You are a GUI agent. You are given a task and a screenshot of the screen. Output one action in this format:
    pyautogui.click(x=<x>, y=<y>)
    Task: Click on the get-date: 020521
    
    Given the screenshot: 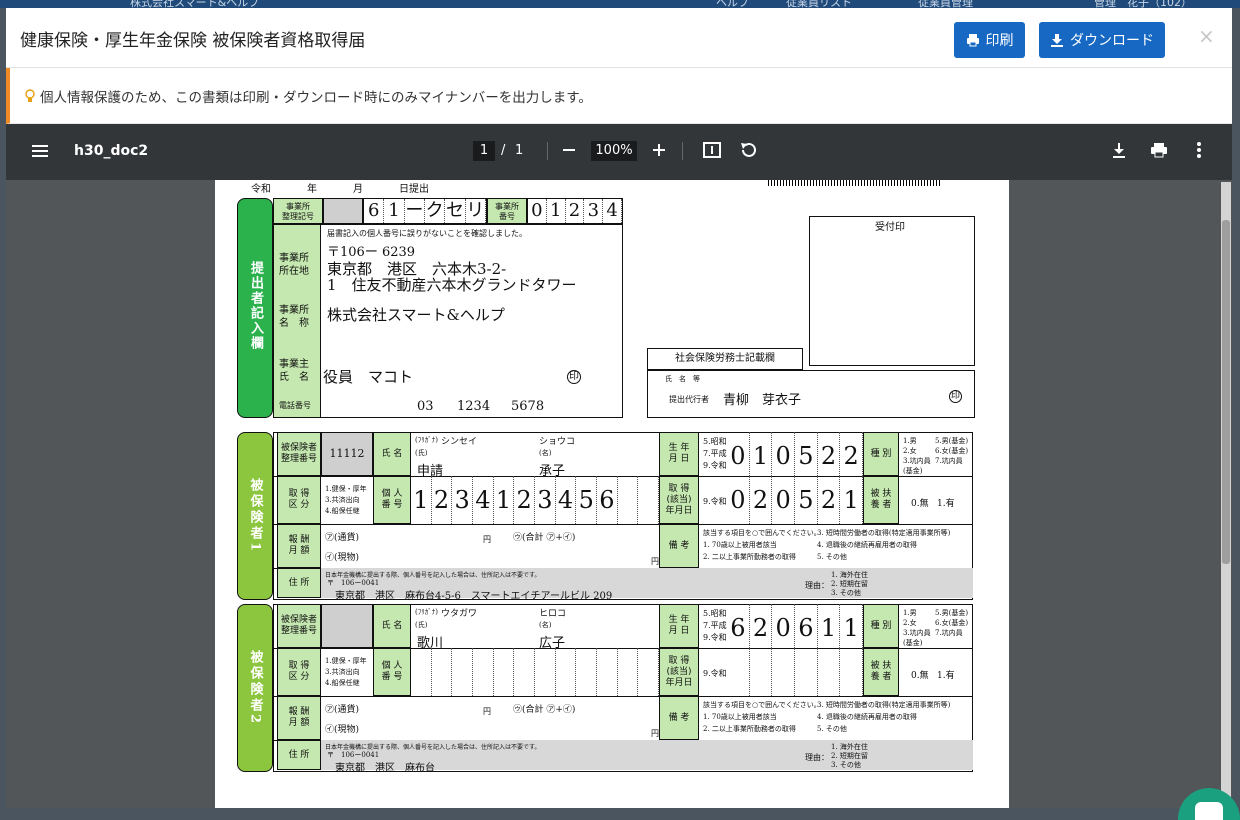 What is the action you would take?
    pyautogui.click(x=795, y=500)
    